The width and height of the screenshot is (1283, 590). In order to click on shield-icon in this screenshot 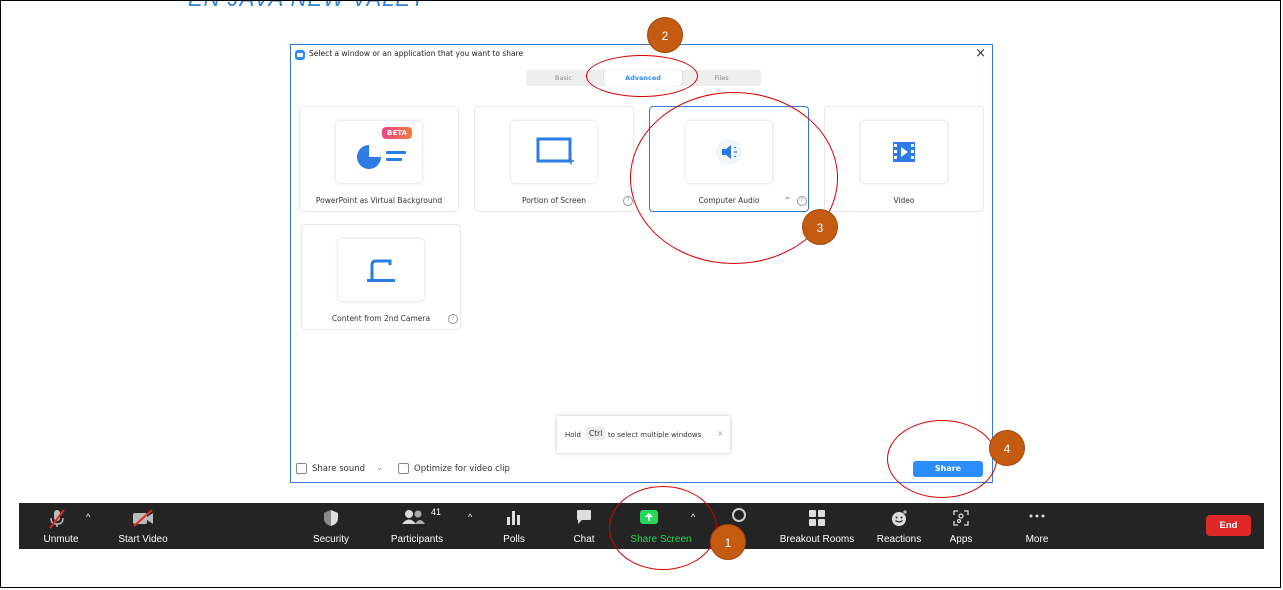, I will do `click(331, 518)`.